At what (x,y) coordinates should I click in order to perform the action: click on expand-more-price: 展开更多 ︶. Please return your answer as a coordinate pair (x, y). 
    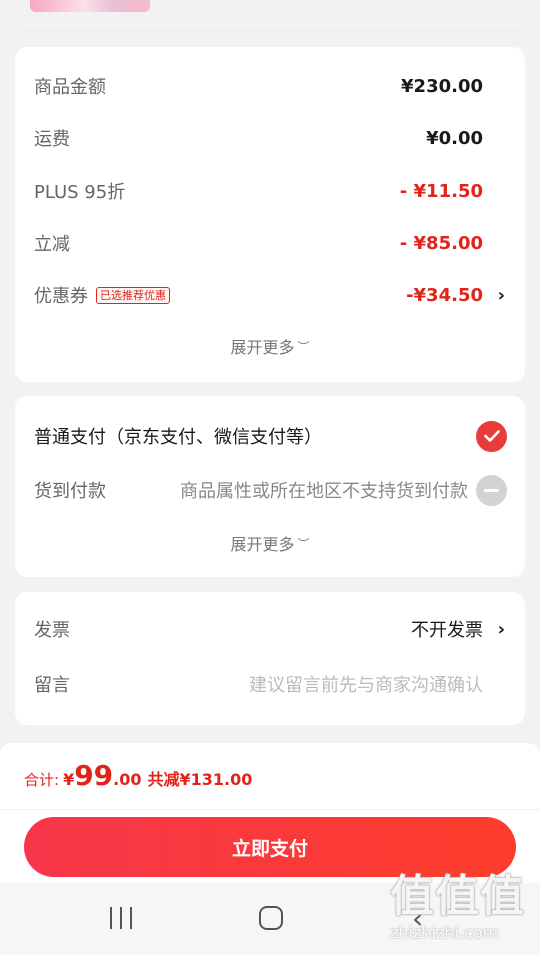
    Looking at the image, I should click on (270, 346).